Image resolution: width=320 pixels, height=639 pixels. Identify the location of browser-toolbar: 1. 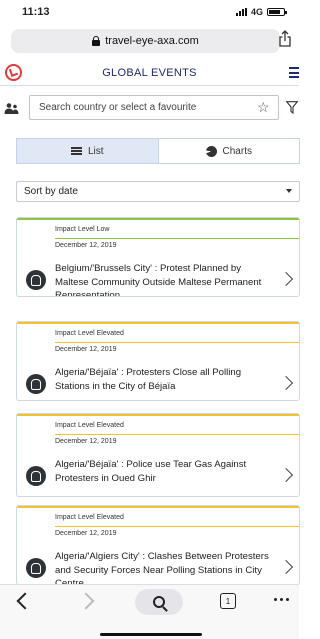
(149, 611).